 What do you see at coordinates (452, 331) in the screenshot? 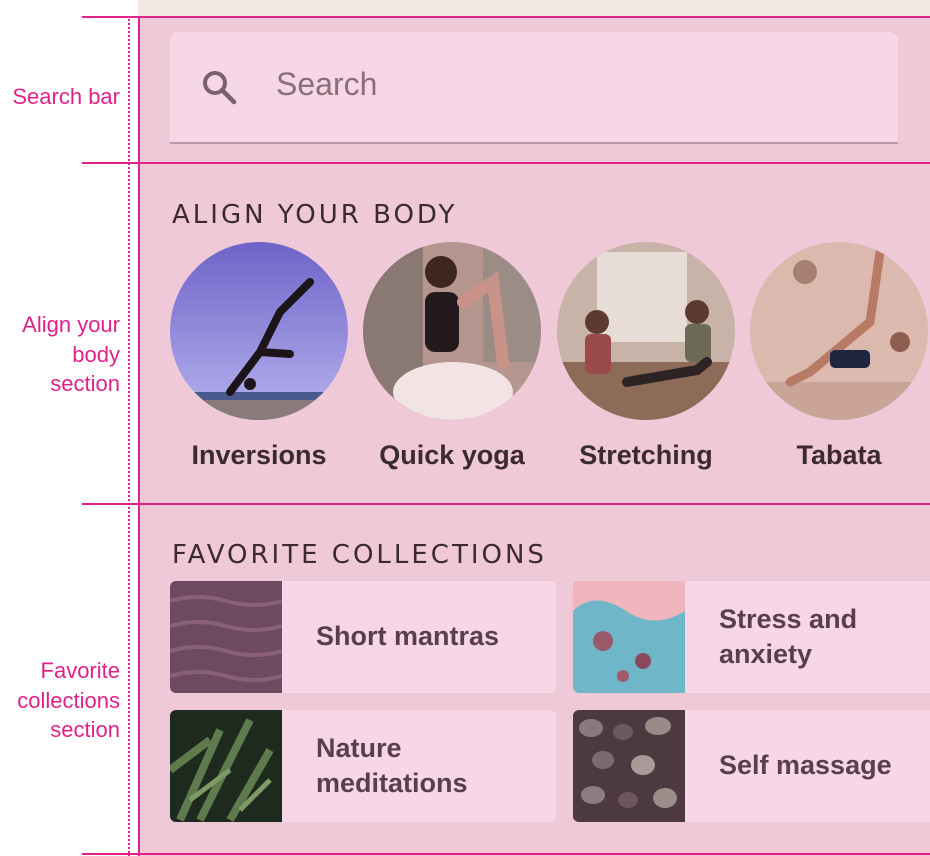
I see `quick-yoga-image` at bounding box center [452, 331].